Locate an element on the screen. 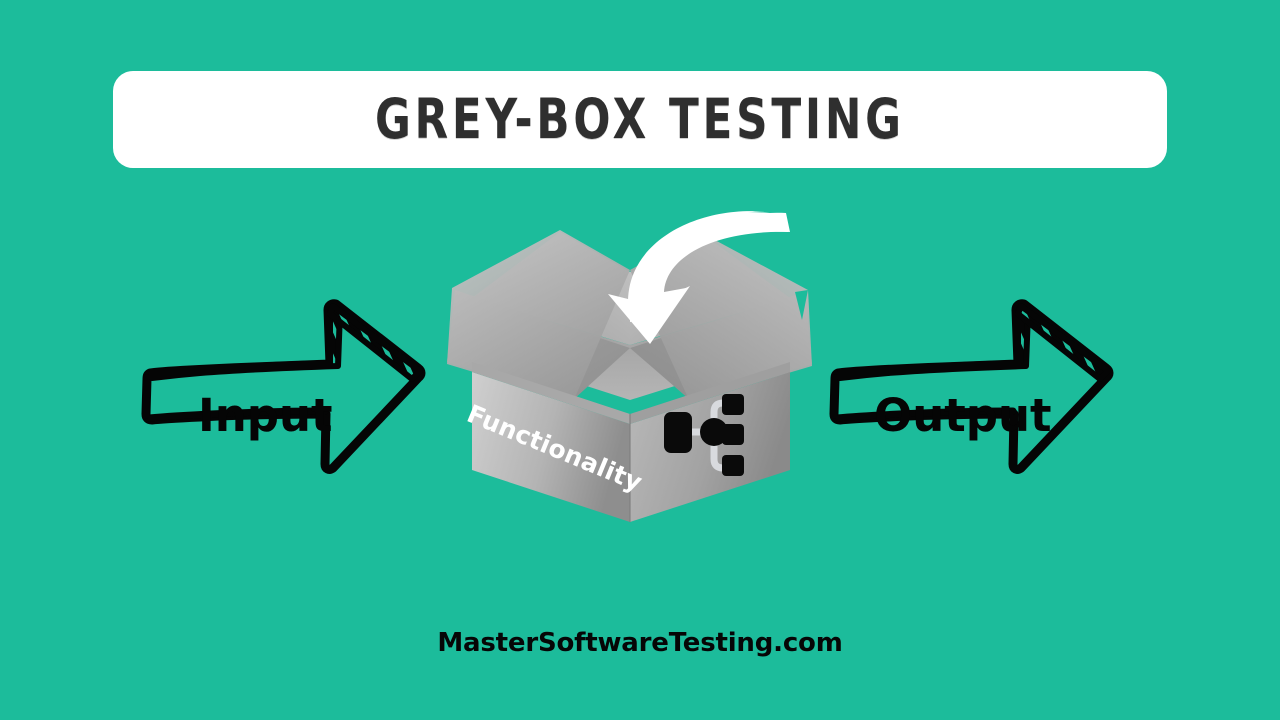 The height and width of the screenshot is (720, 1280). page-title: GREY-BOX TESTING is located at coordinates (640, 119).